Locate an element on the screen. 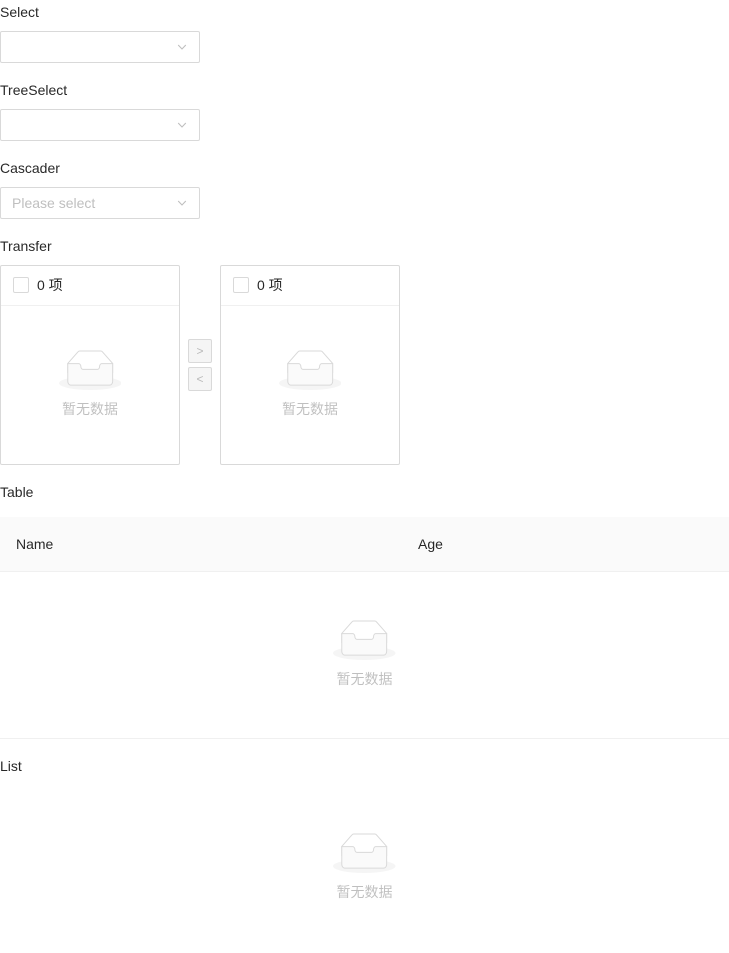 This screenshot has height=953, width=729. transfer-target-count: 0 项 is located at coordinates (270, 285).